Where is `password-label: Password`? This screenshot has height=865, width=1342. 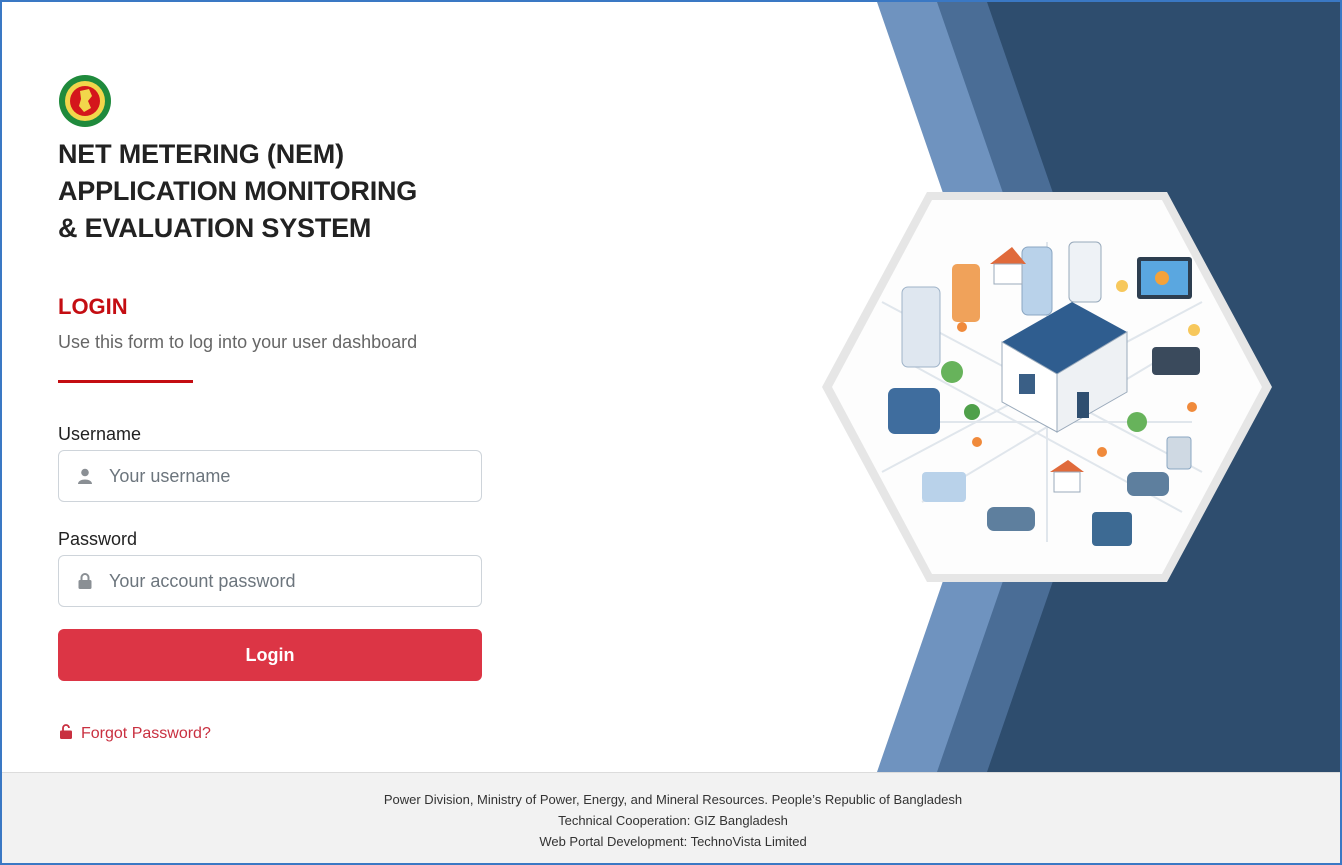 password-label: Password is located at coordinates (98, 539).